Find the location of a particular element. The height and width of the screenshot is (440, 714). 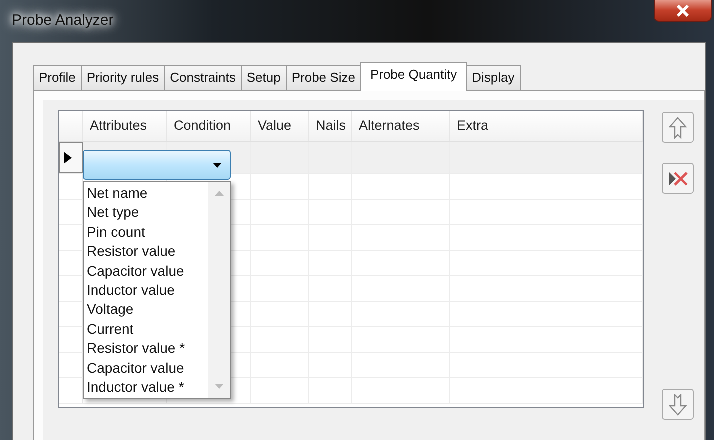

dropdown-option: Resistor value * is located at coordinates (147, 349).